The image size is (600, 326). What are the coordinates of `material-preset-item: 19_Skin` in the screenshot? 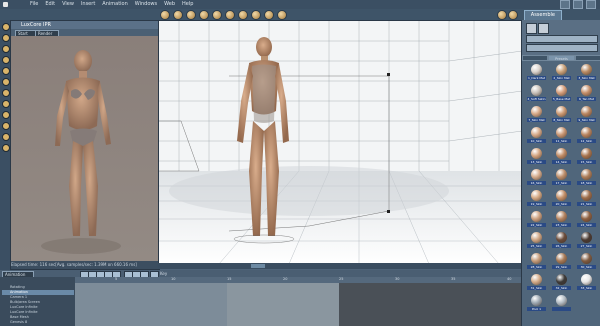 It's located at (536, 199).